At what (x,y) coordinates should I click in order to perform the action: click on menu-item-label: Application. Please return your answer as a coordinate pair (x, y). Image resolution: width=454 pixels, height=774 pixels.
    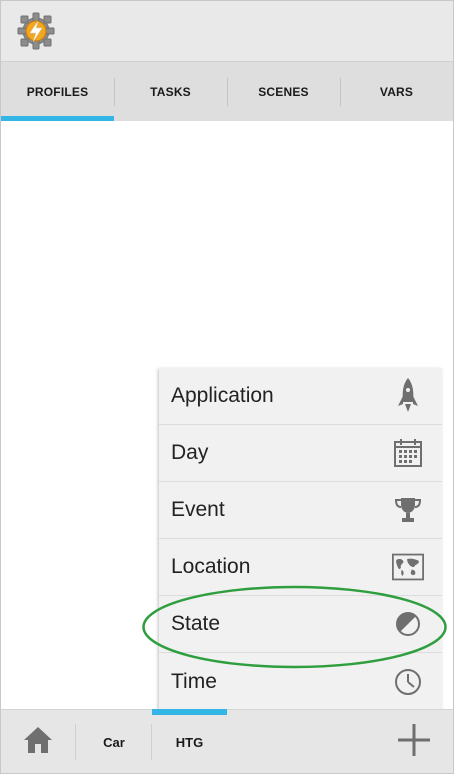
    Looking at the image, I should click on (222, 395).